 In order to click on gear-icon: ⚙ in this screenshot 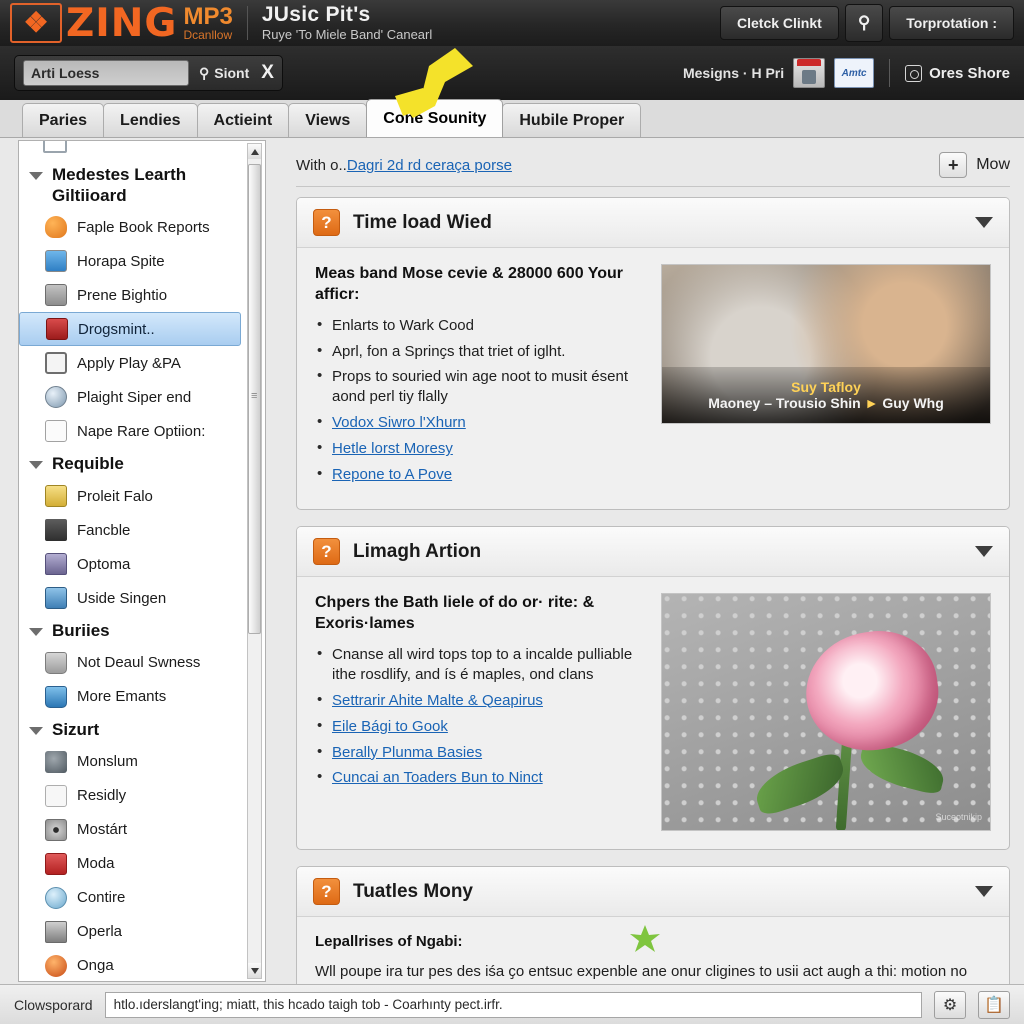, I will do `click(950, 1004)`.